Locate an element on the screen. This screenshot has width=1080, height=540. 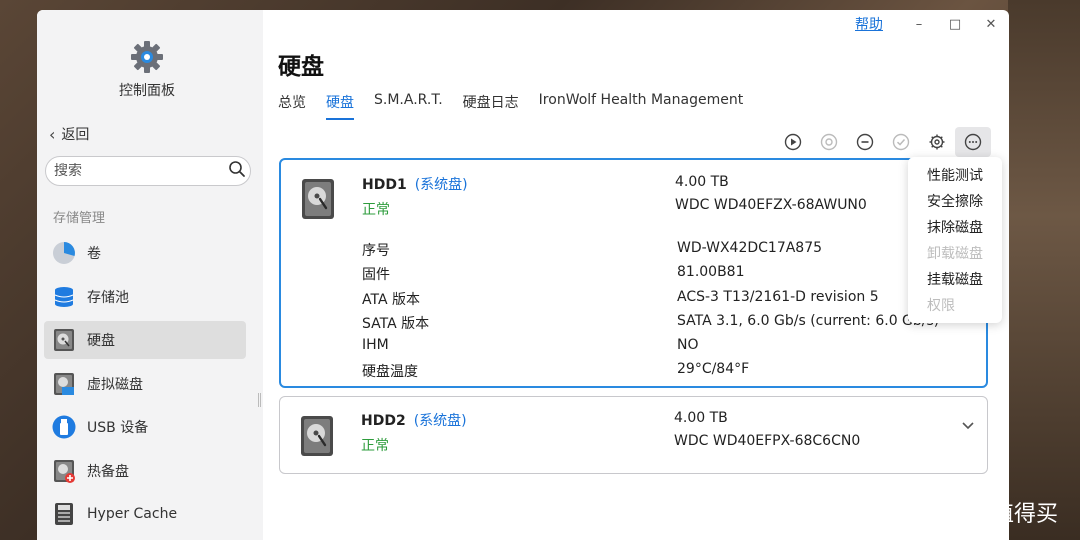
menu-item-mount-disk: 挂载磁盘 is located at coordinates (955, 280).